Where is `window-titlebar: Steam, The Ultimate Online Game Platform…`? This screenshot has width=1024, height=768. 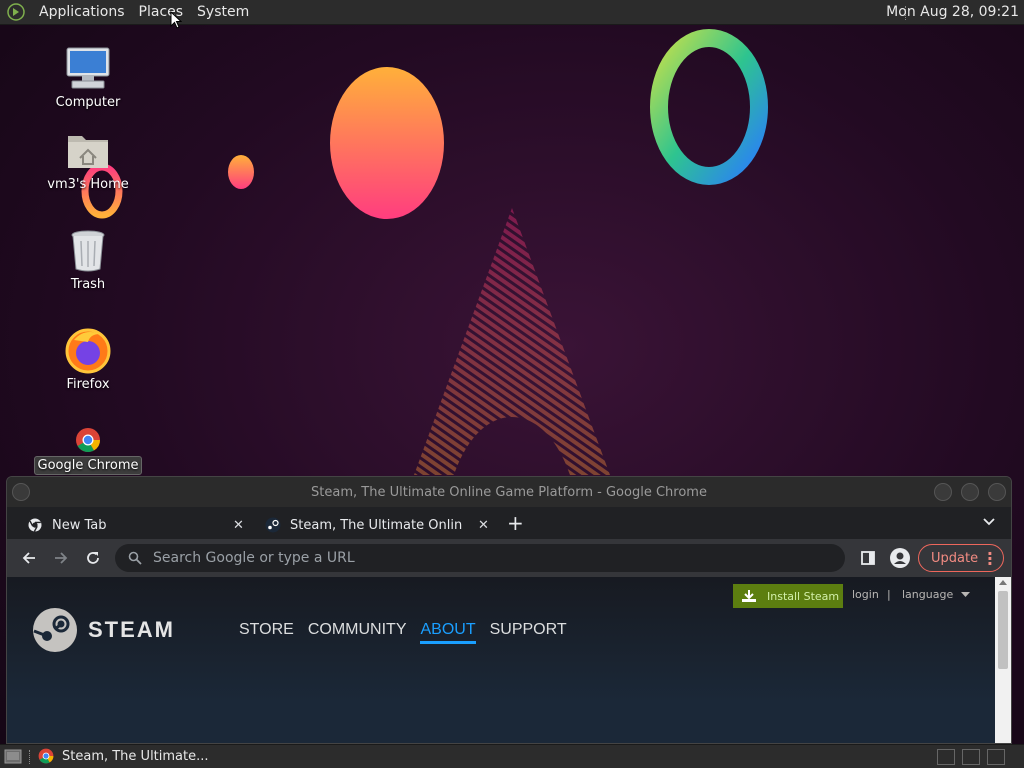 window-titlebar: Steam, The Ultimate Online Game Platform… is located at coordinates (509, 492).